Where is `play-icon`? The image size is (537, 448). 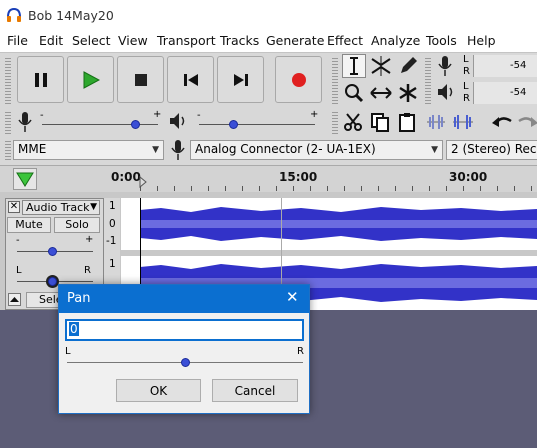
play-icon is located at coordinates (91, 79).